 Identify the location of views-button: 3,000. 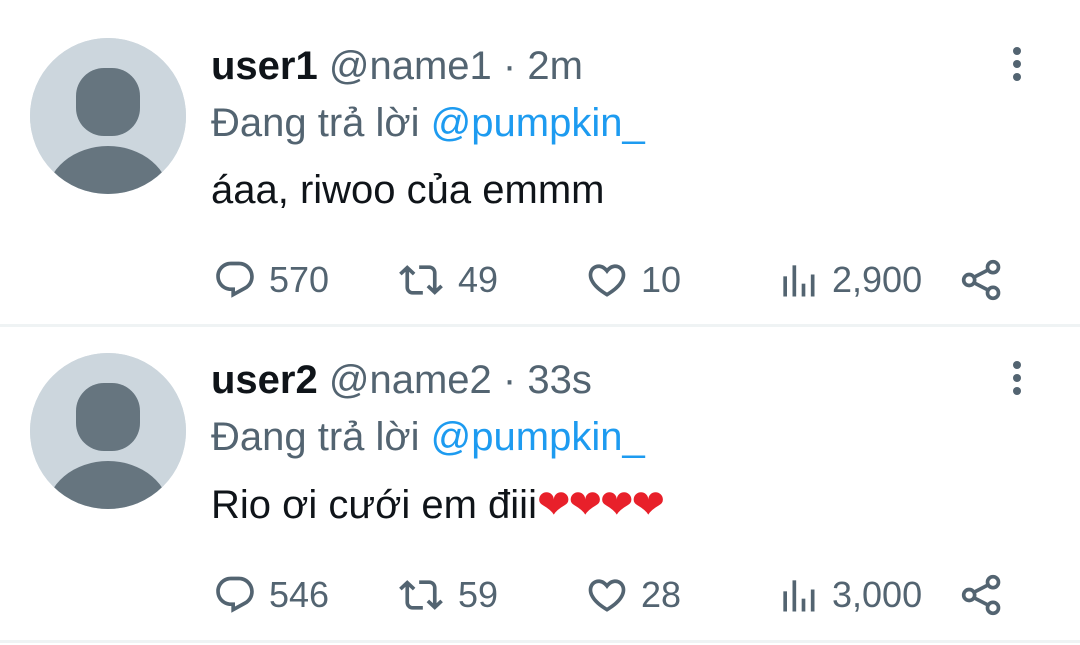
(849, 595).